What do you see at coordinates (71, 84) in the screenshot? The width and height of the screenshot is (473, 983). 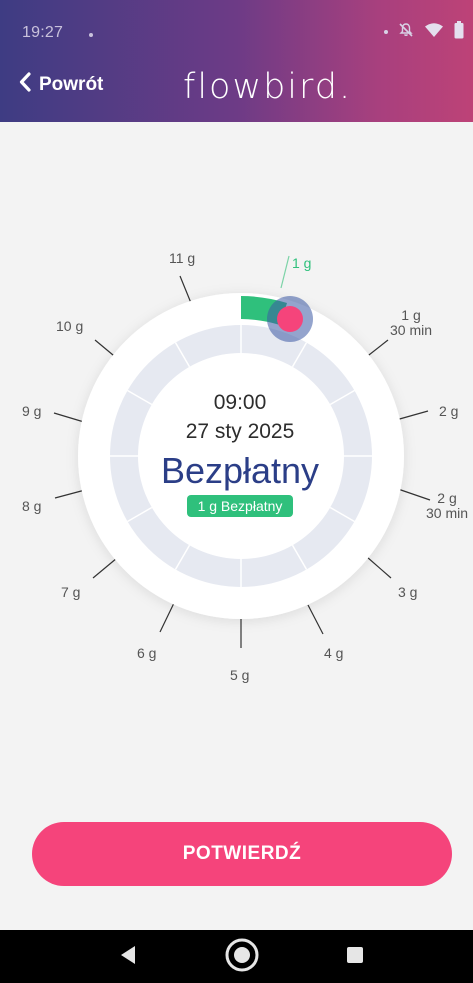 I see `back-label: Powrót` at bounding box center [71, 84].